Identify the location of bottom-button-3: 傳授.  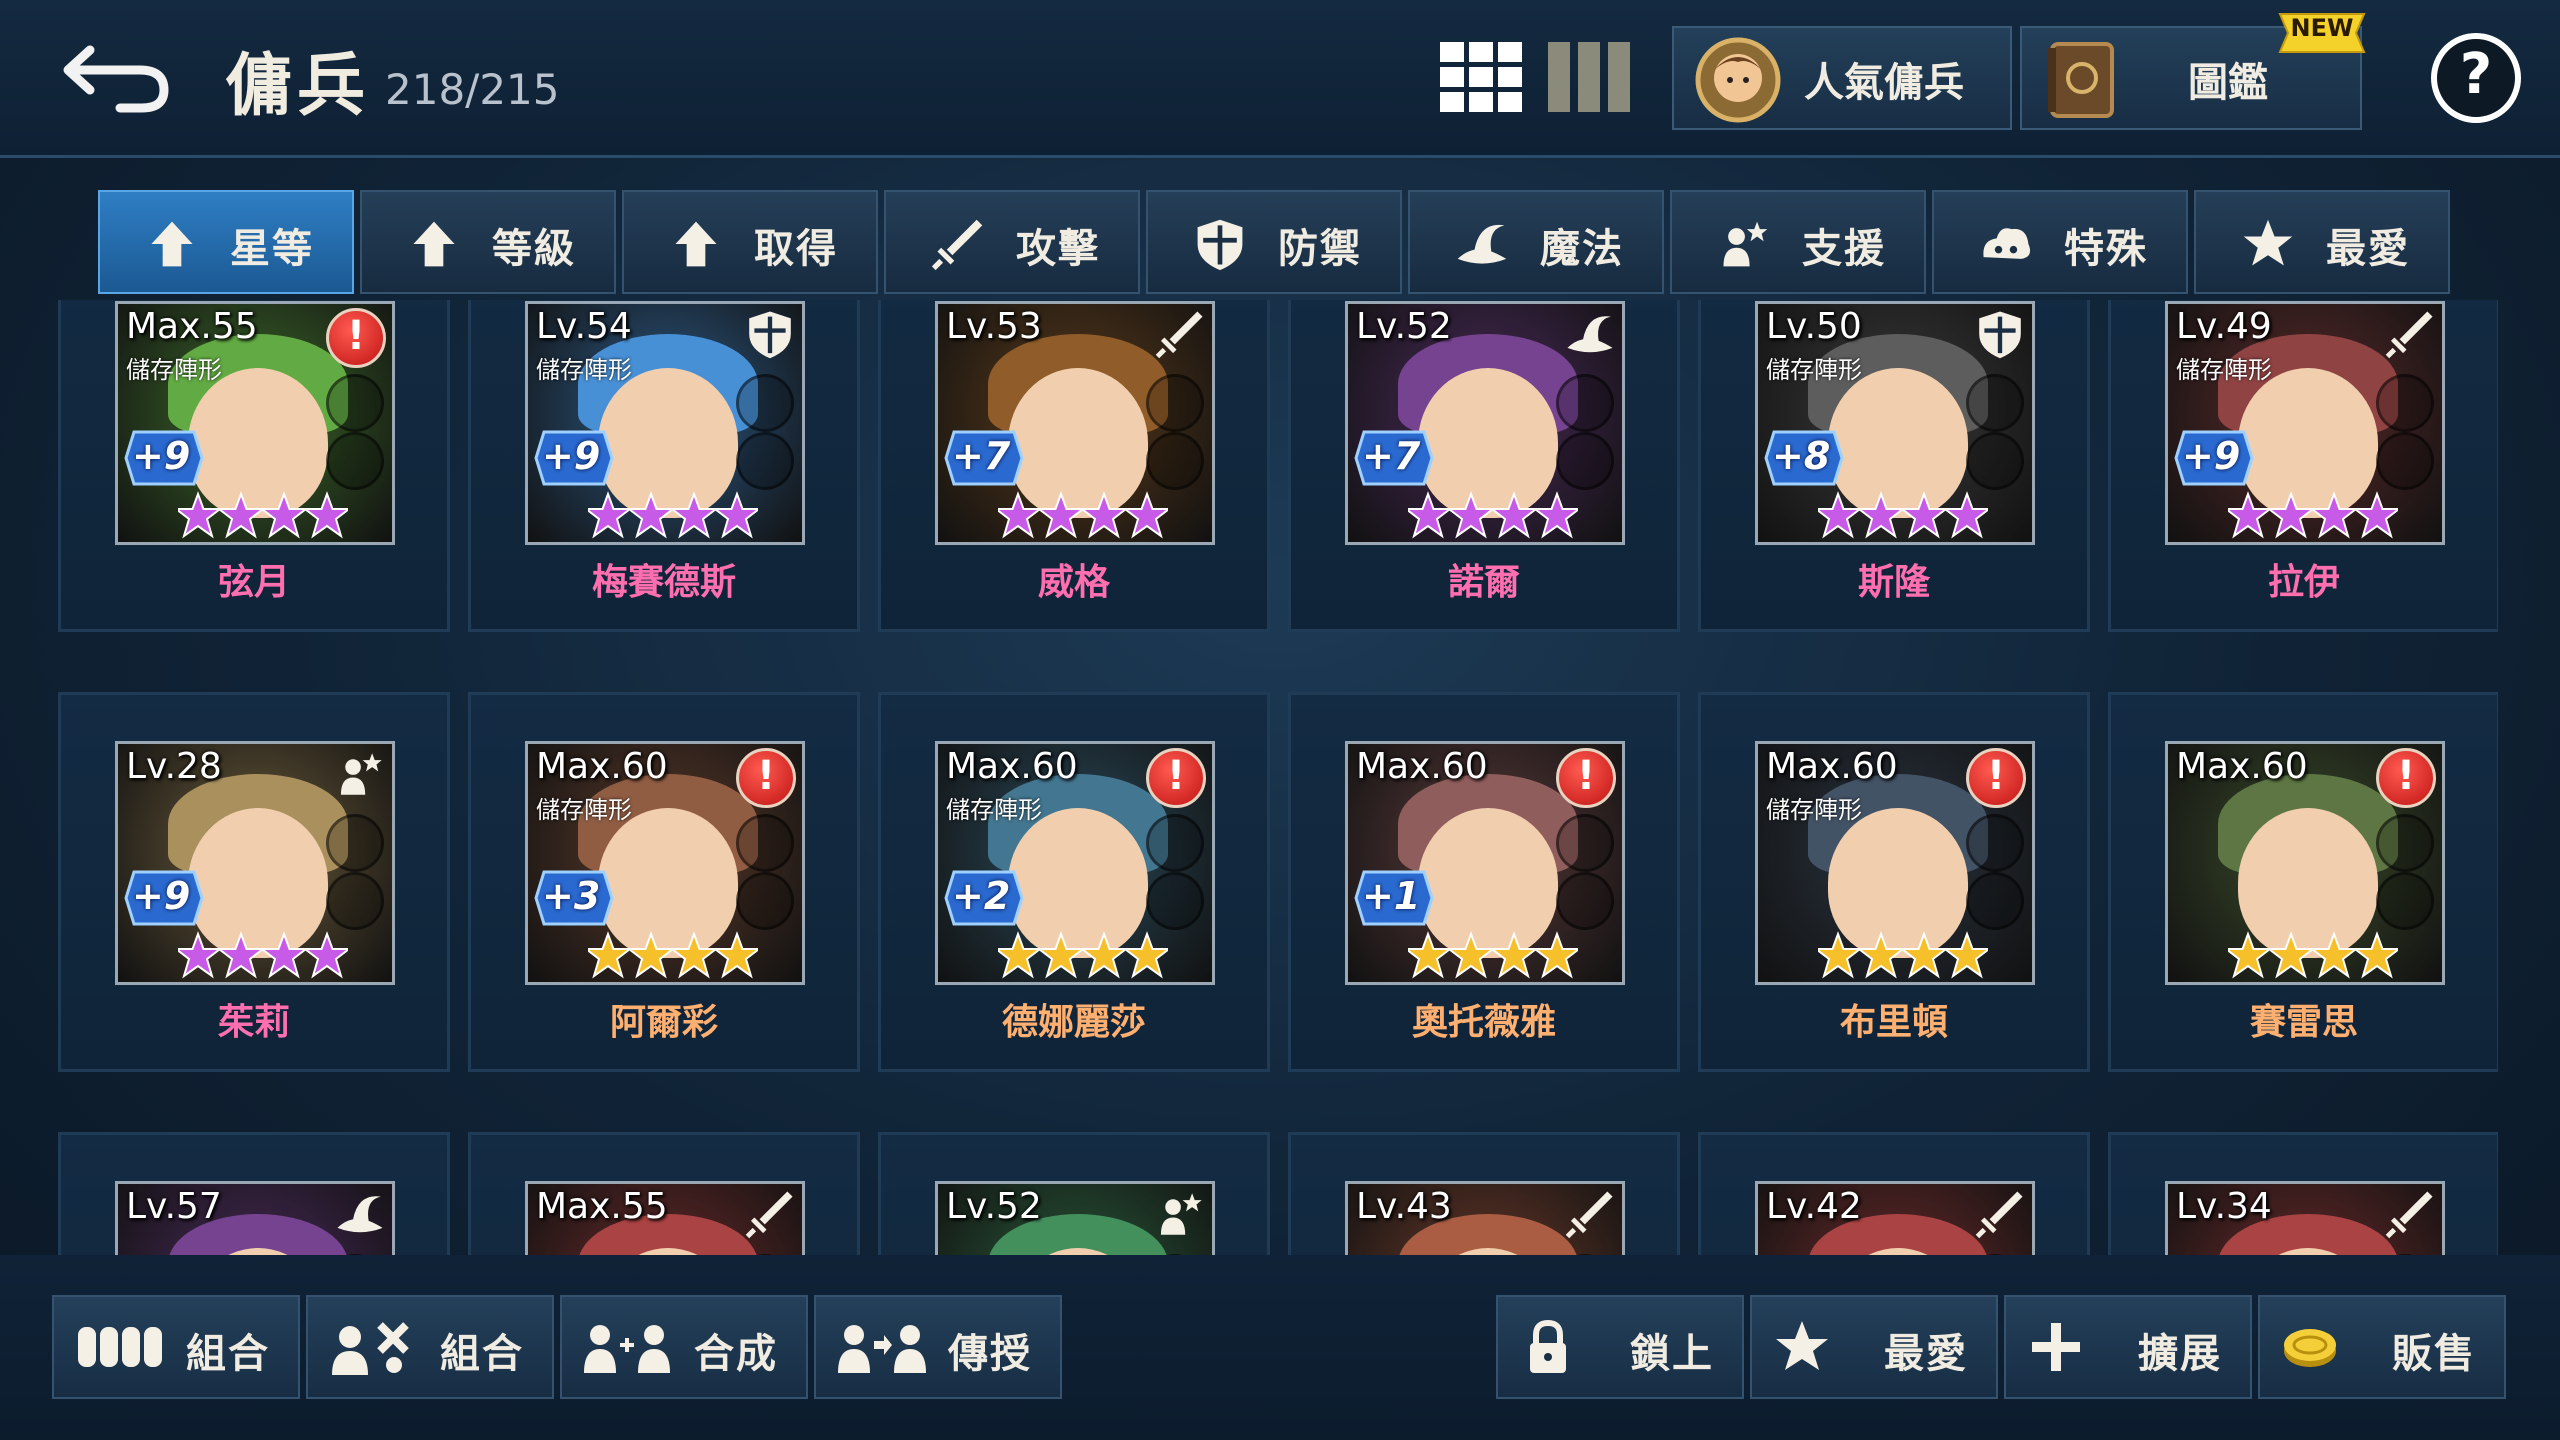
(938, 1347).